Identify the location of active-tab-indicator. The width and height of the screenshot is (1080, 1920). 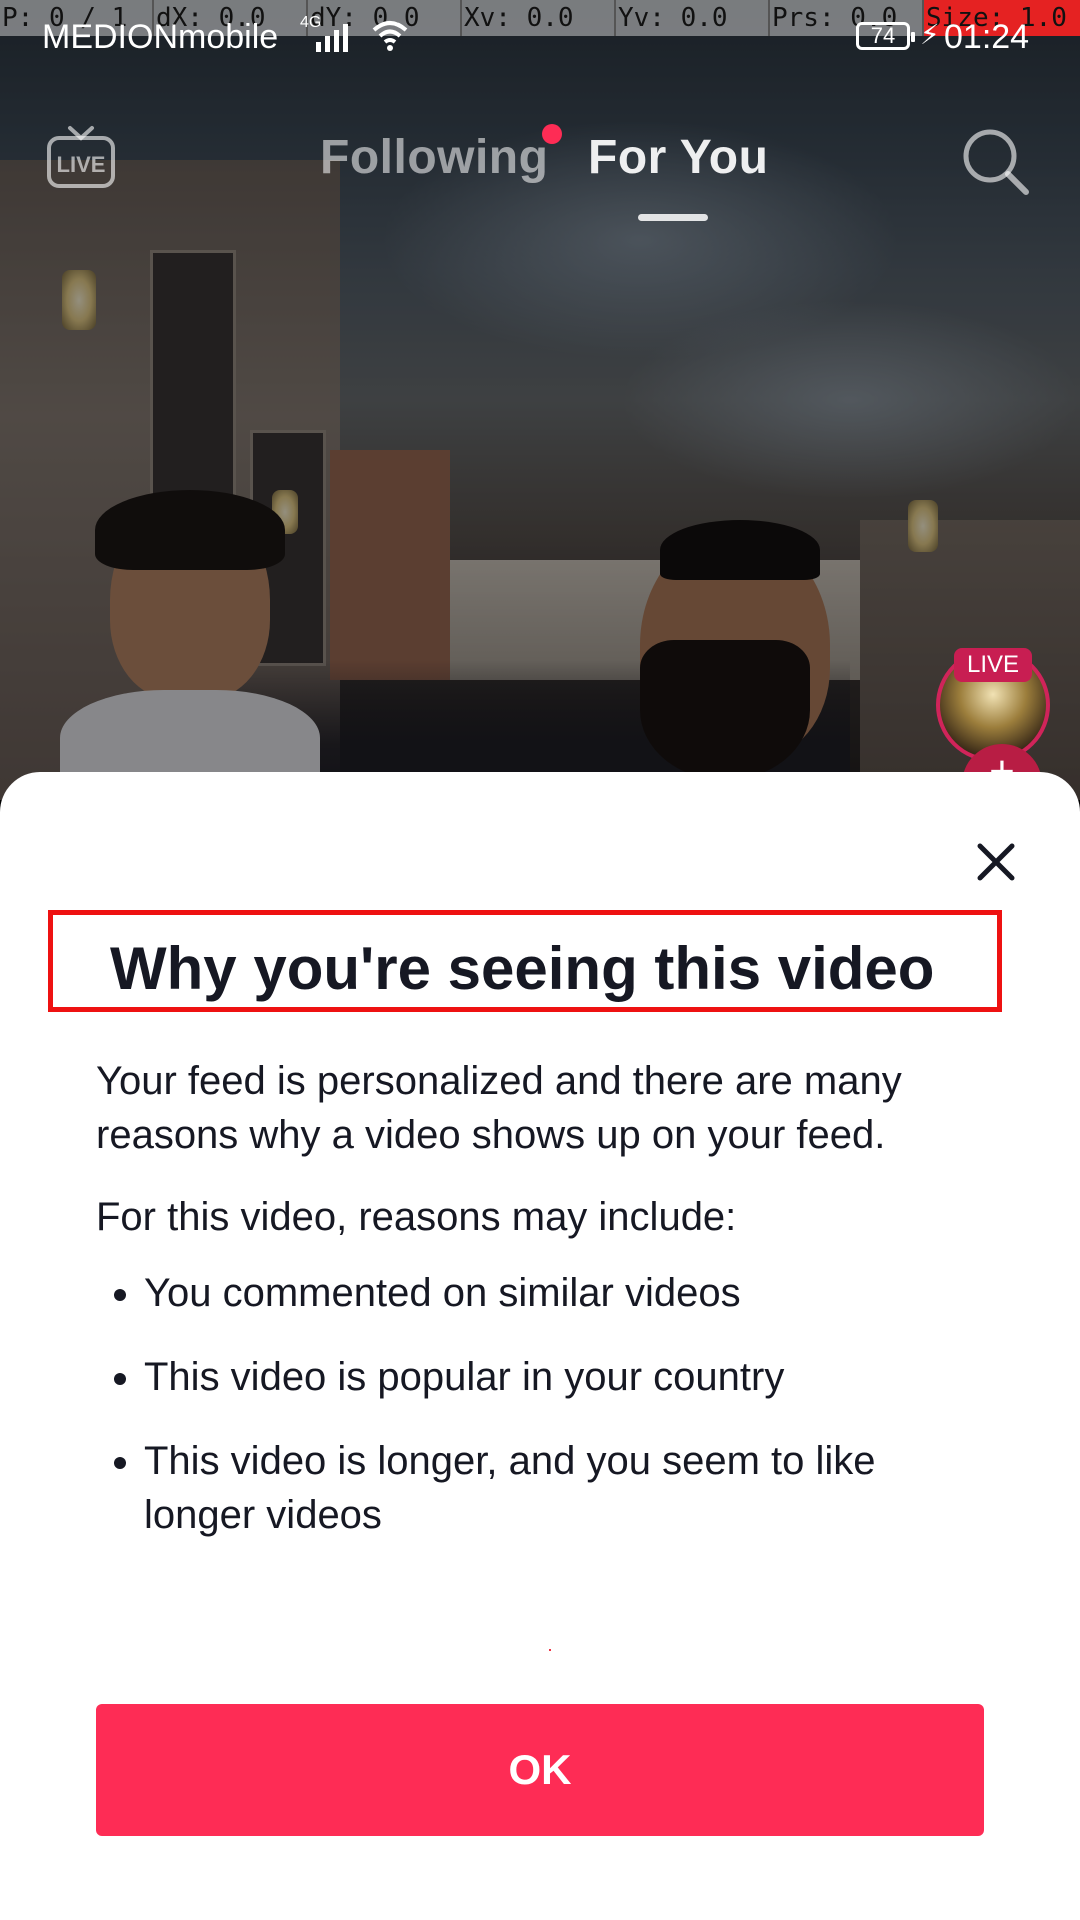
(673, 217).